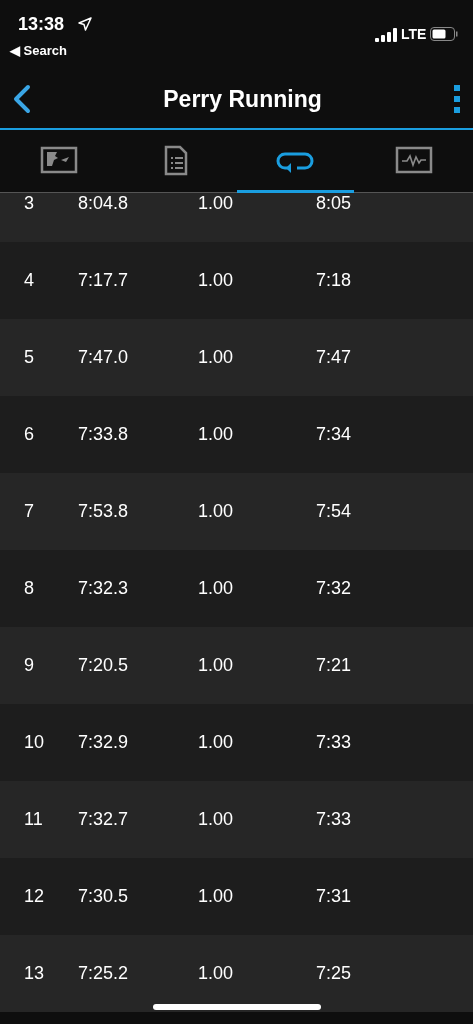  Describe the element at coordinates (29, 434) in the screenshot. I see `lap-number: 6` at that location.